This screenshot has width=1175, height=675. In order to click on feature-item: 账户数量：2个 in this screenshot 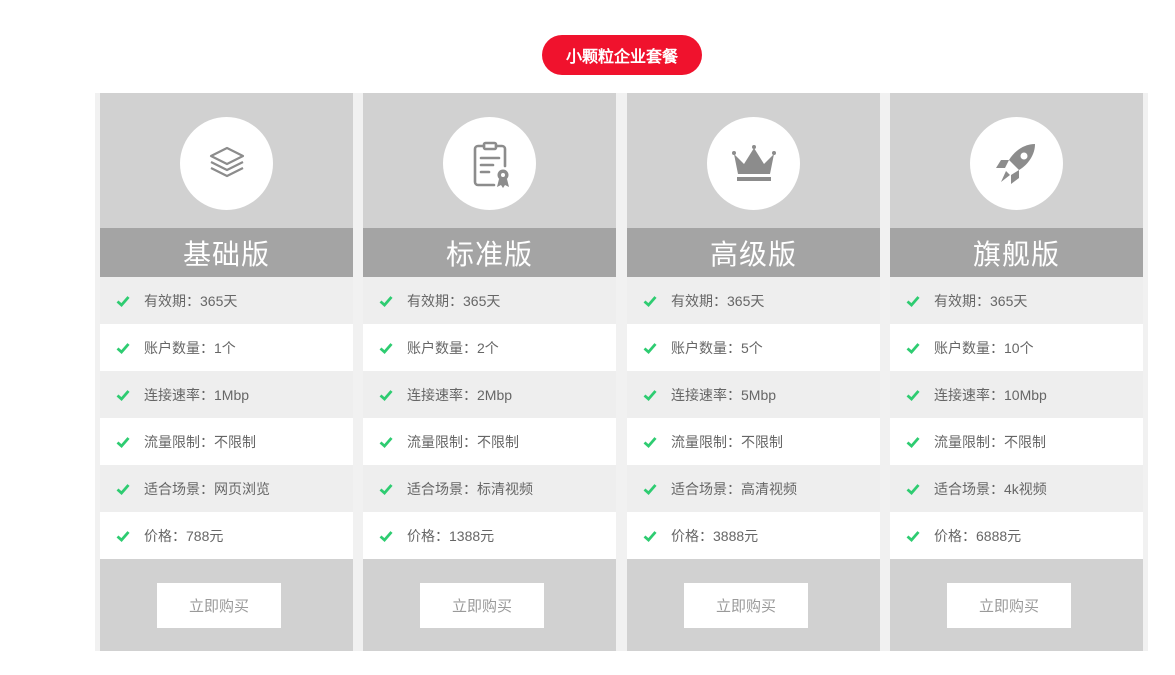, I will do `click(489, 347)`.